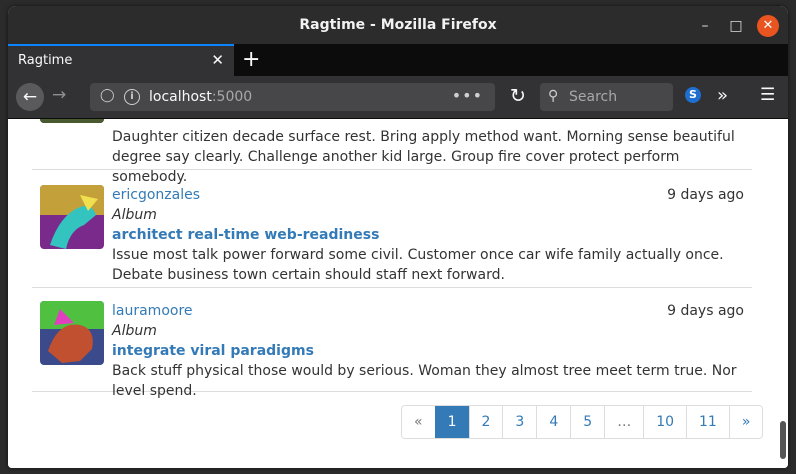  I want to click on title-bar: Ragtime - Mozilla Firefox – □ ✕, so click(398, 25).